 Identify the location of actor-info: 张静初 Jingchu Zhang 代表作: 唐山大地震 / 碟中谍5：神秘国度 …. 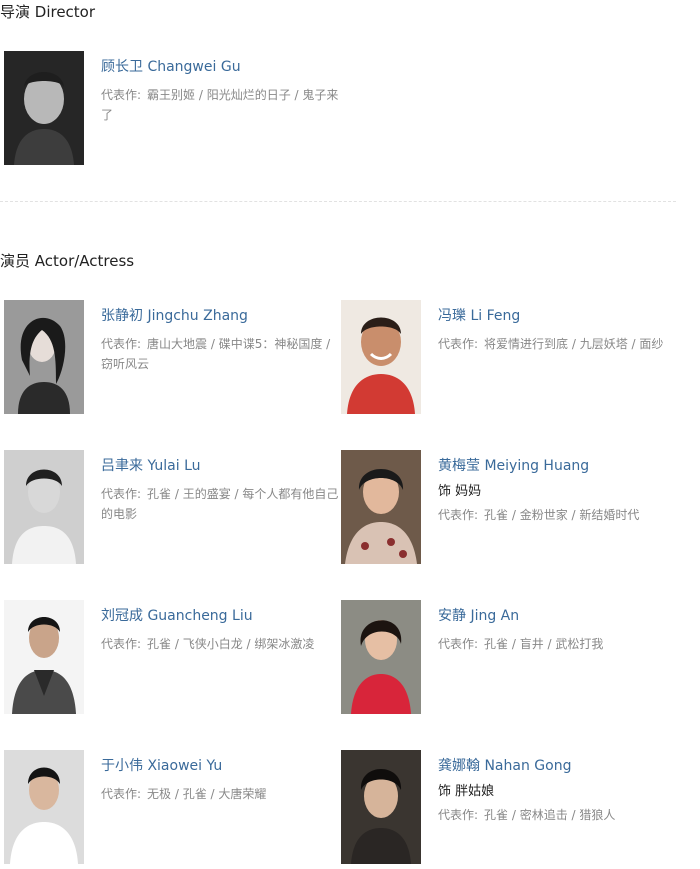
(220, 340).